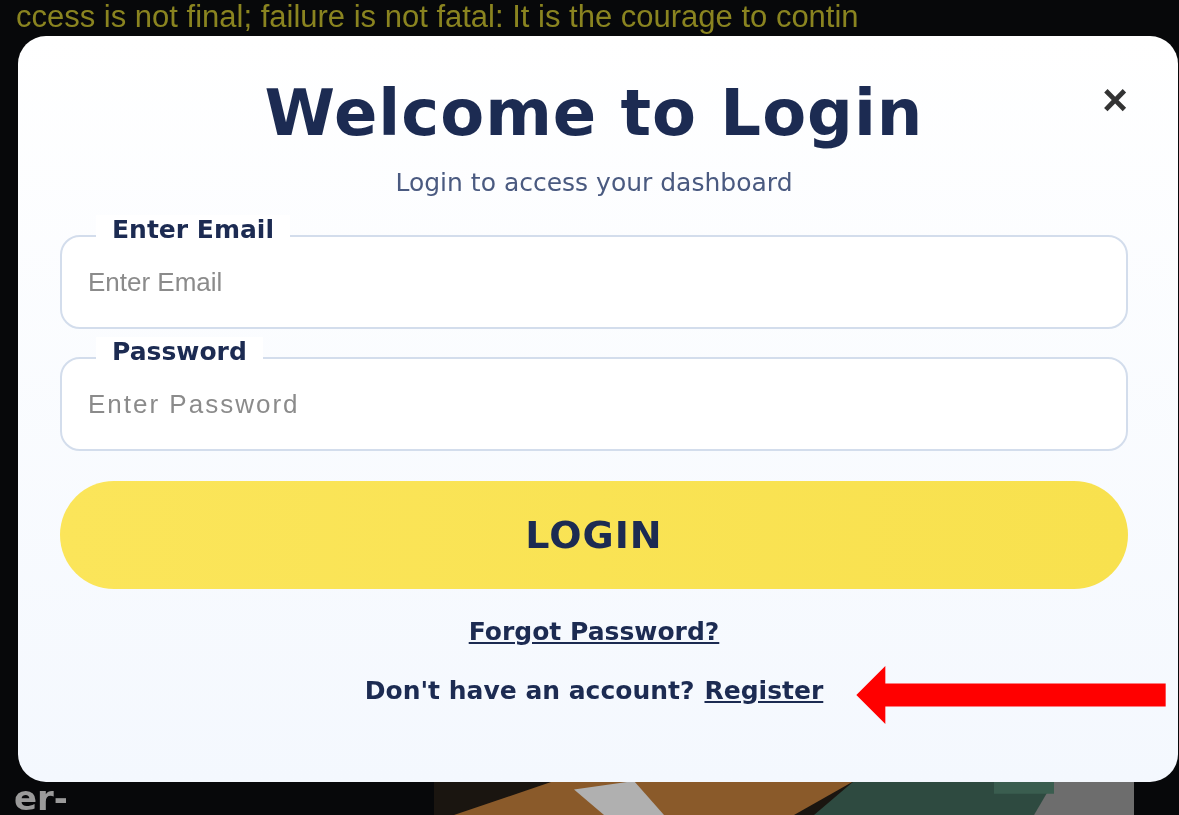  What do you see at coordinates (594, 535) in the screenshot?
I see `login-button: LOGIN` at bounding box center [594, 535].